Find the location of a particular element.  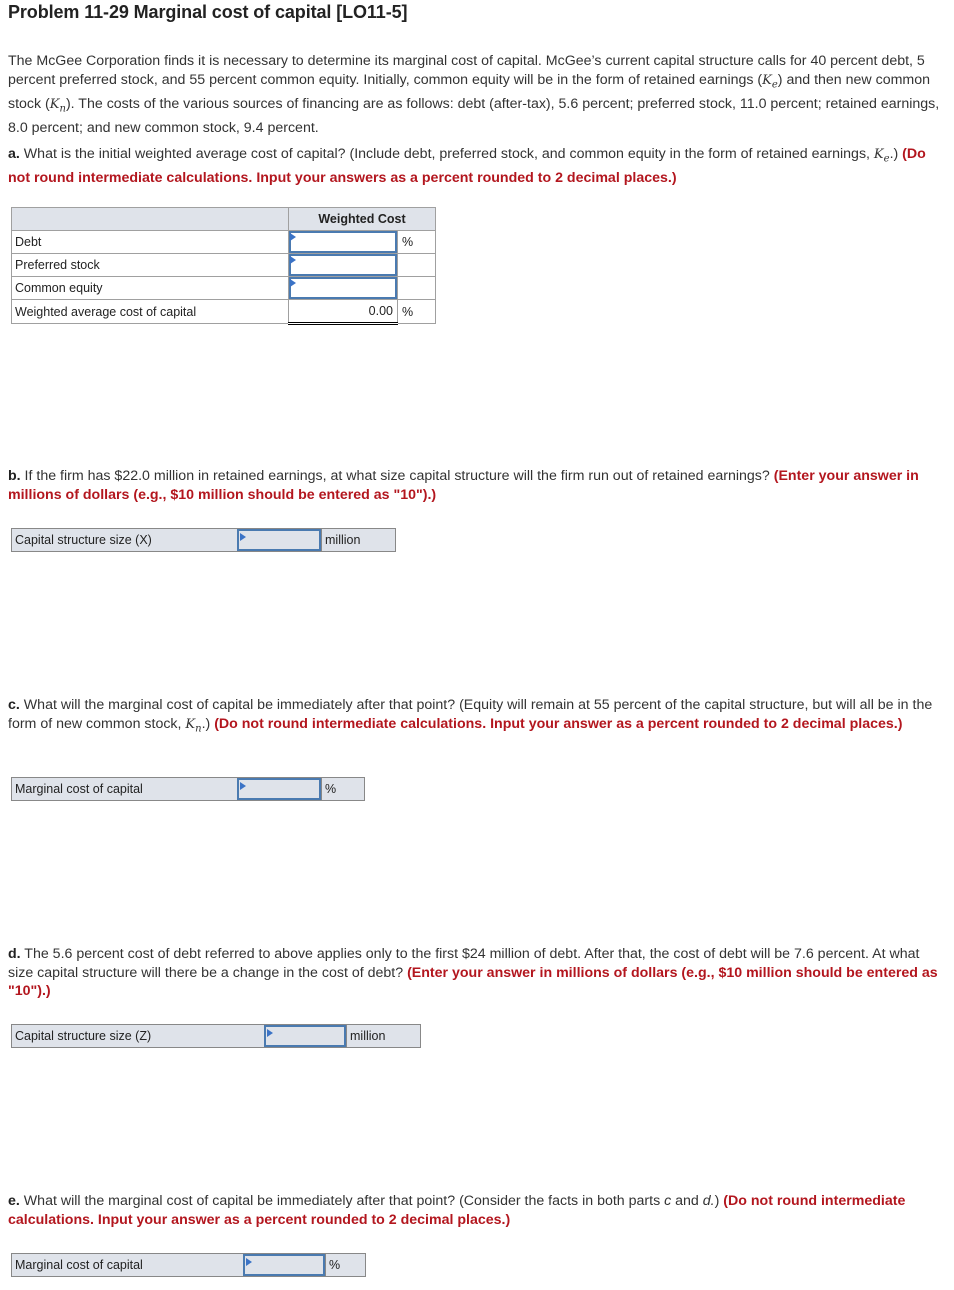

marginal-cost-e-label: Marginal cost of capital is located at coordinates (79, 1265).